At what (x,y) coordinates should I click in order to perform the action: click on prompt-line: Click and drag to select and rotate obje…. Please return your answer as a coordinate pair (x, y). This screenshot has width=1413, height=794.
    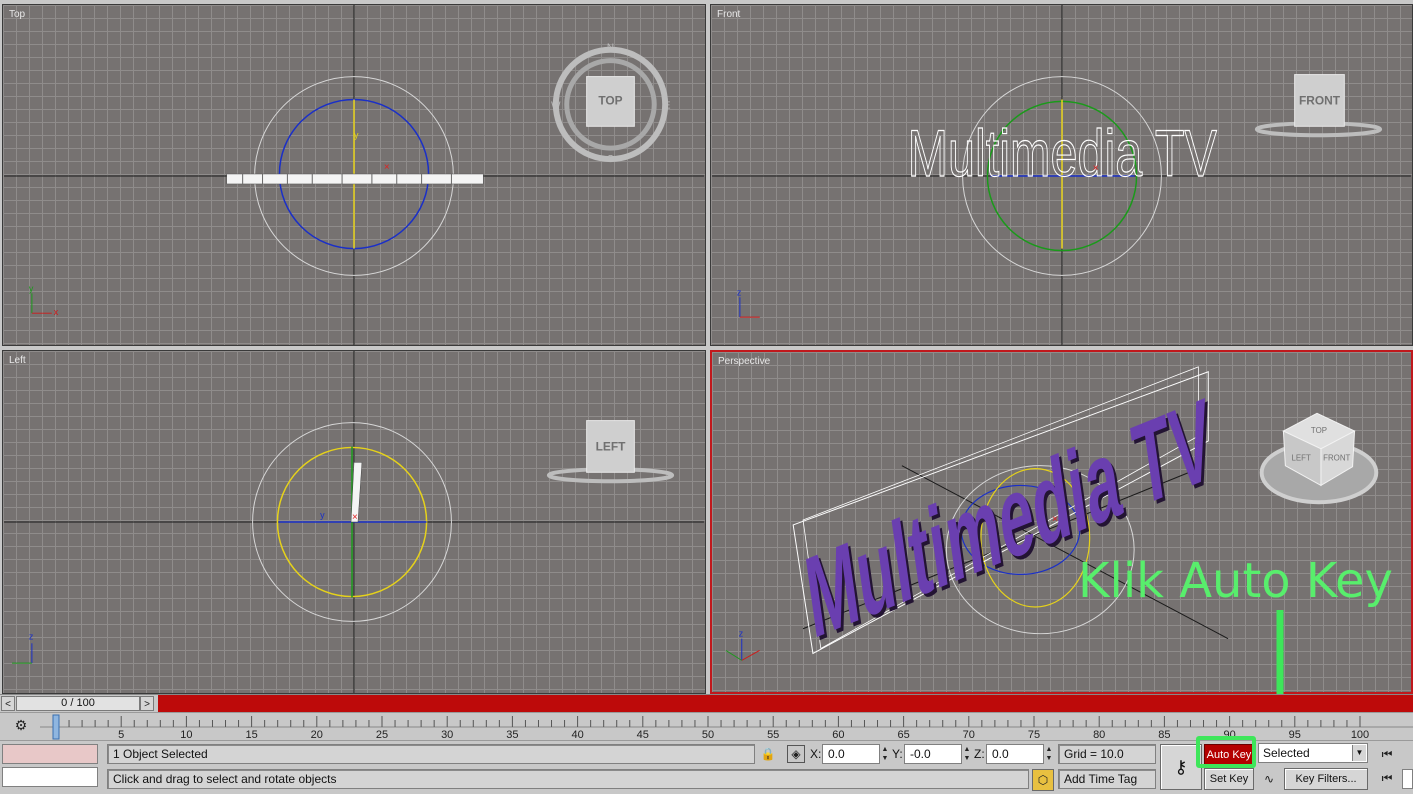
    Looking at the image, I should click on (568, 779).